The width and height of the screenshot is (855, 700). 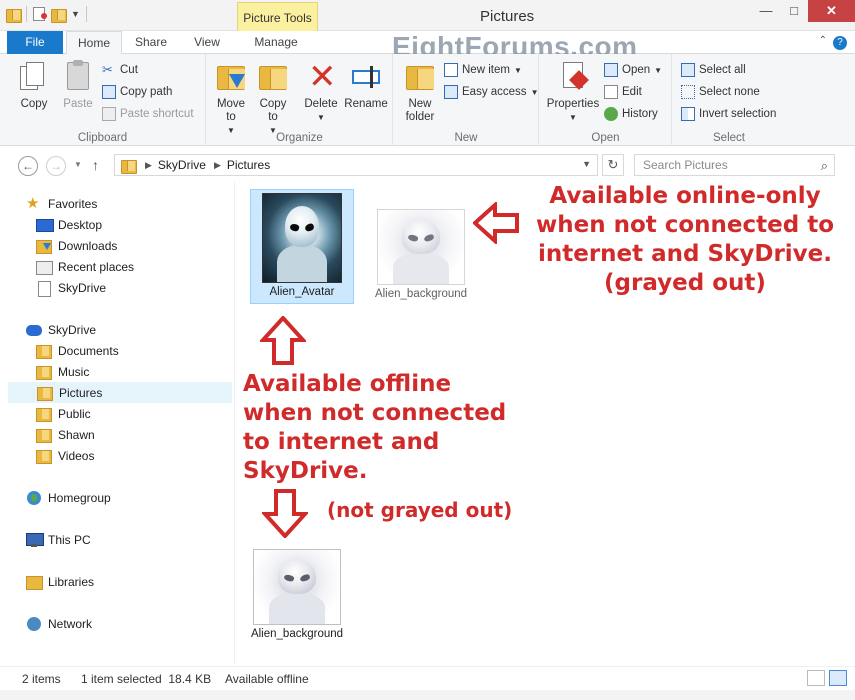 I want to click on cut-button: ✂ Cut, so click(x=120, y=70).